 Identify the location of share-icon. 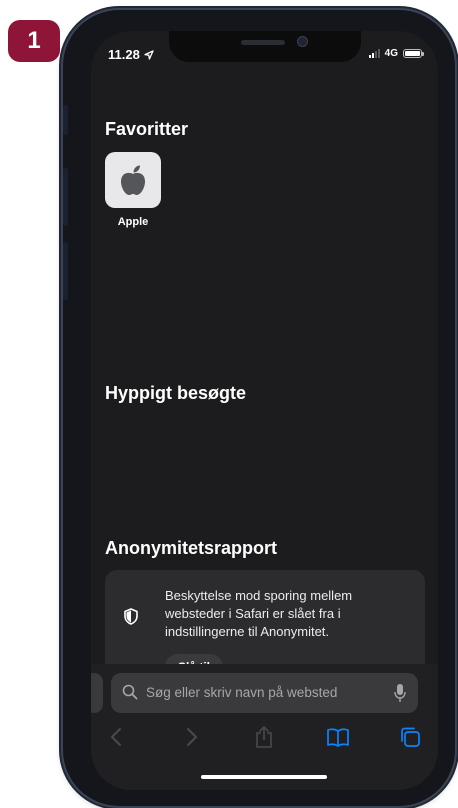
(264, 737).